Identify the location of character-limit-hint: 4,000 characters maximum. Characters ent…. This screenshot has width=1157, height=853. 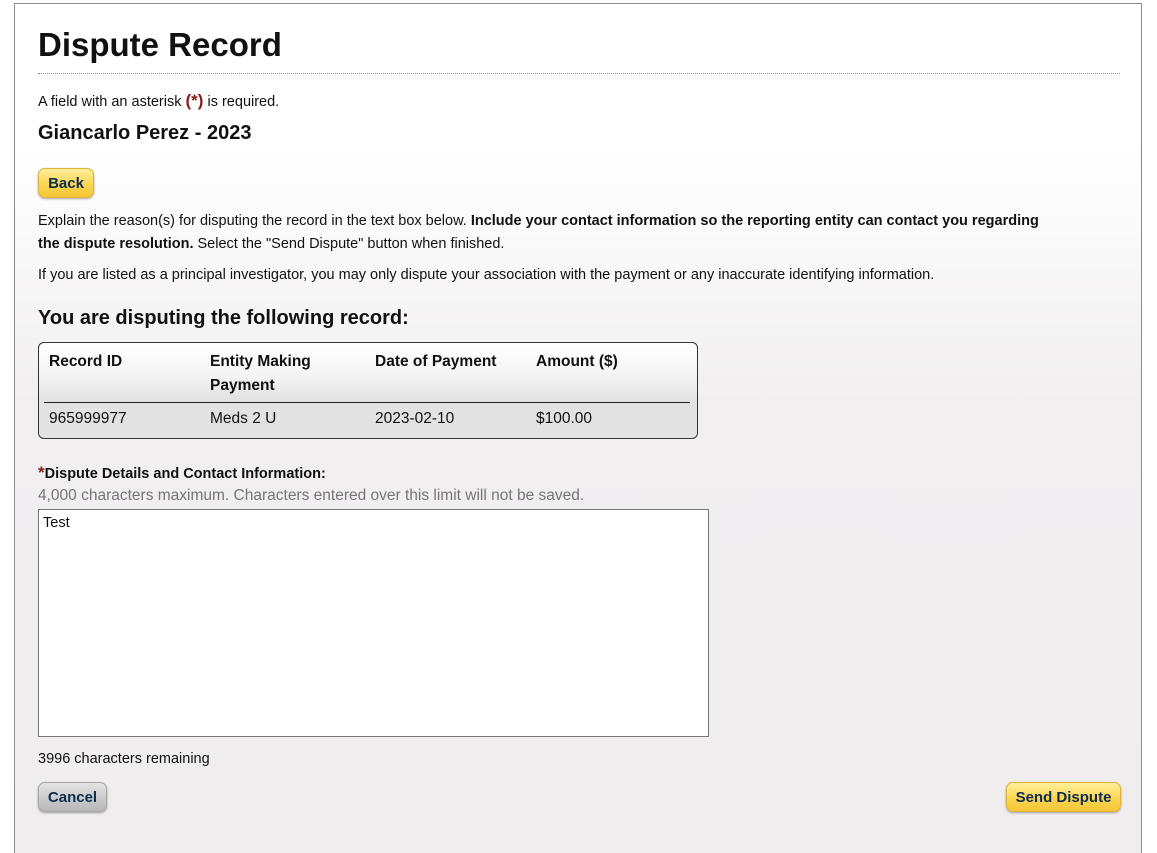
(311, 495).